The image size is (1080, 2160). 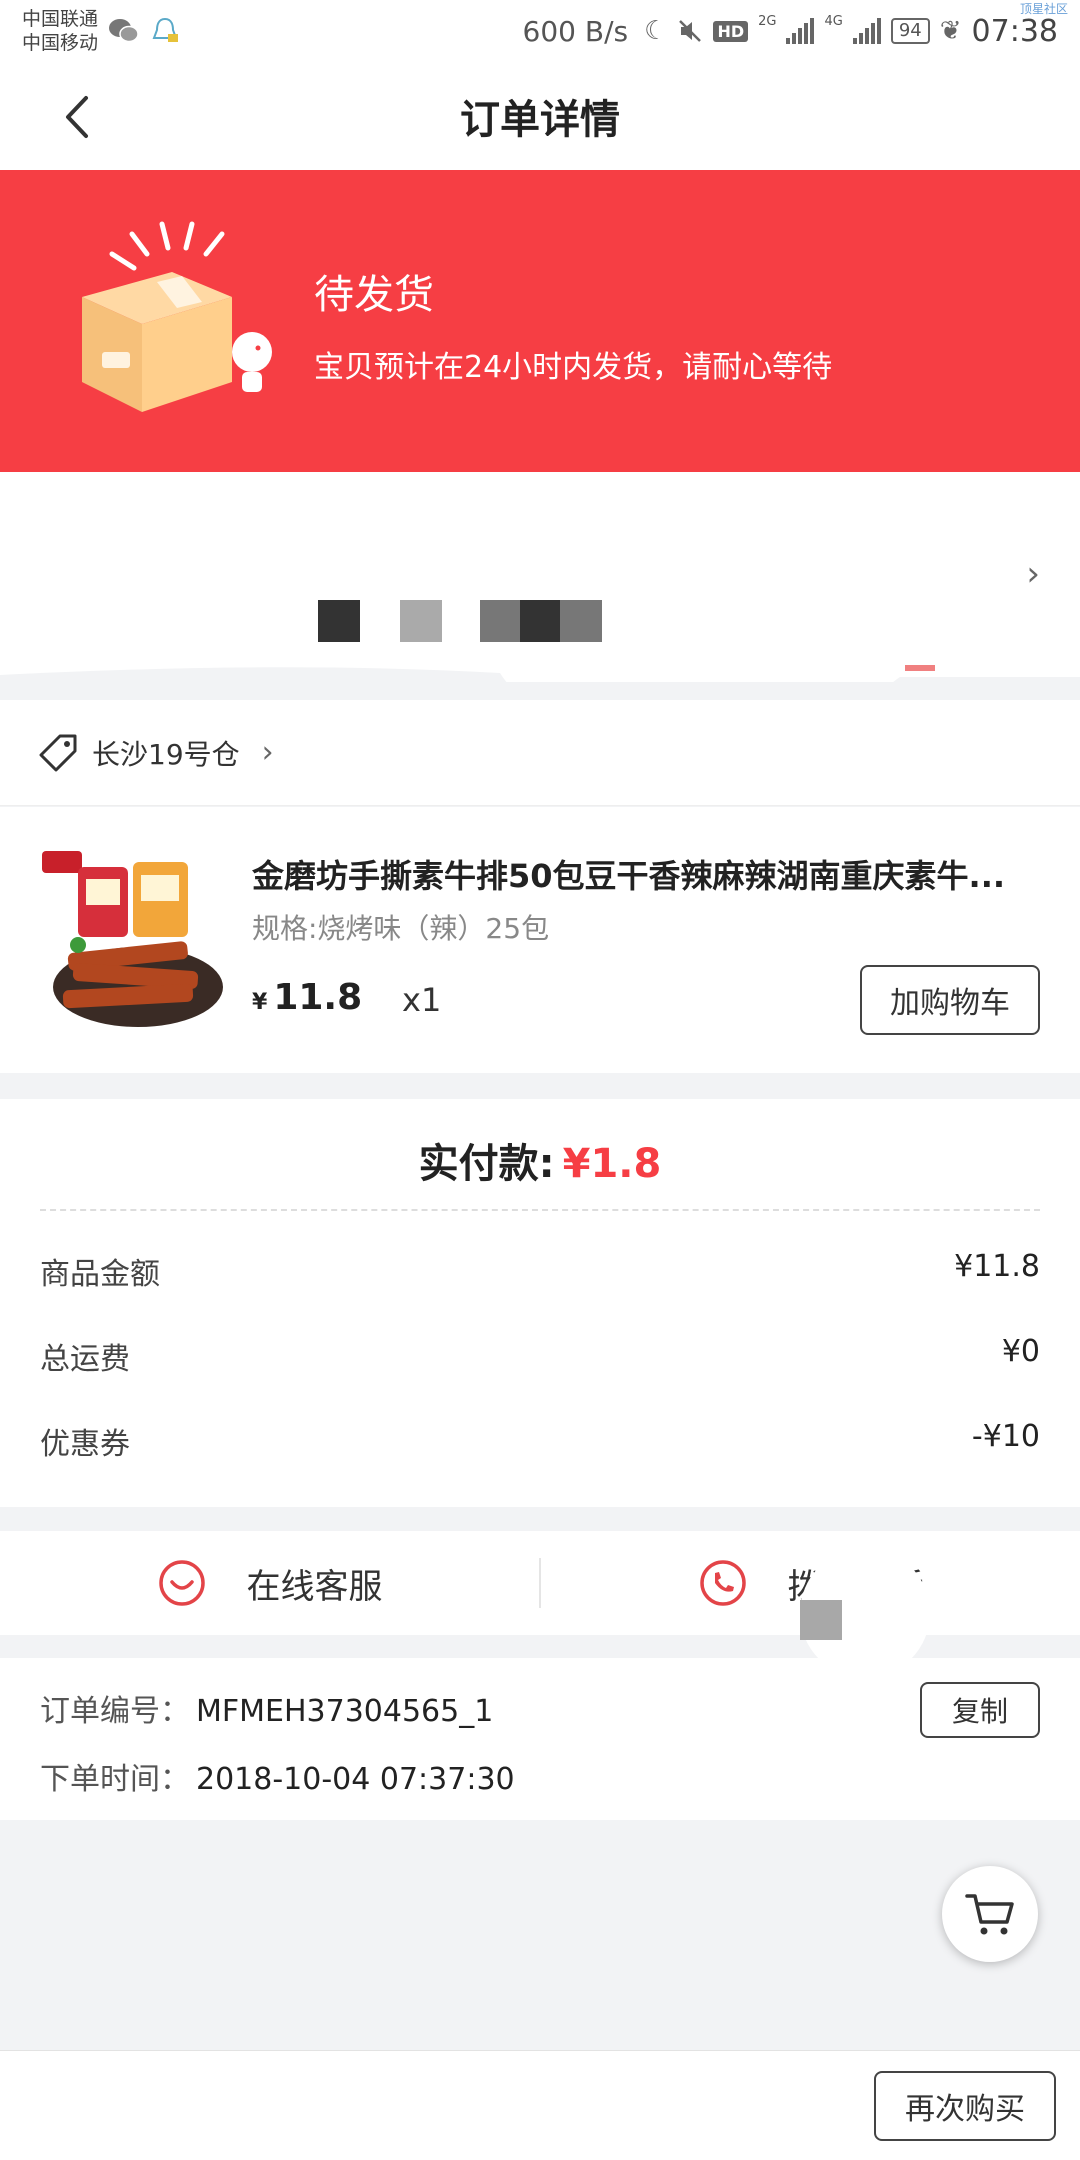 What do you see at coordinates (133, 942) in the screenshot?
I see `product-image` at bounding box center [133, 942].